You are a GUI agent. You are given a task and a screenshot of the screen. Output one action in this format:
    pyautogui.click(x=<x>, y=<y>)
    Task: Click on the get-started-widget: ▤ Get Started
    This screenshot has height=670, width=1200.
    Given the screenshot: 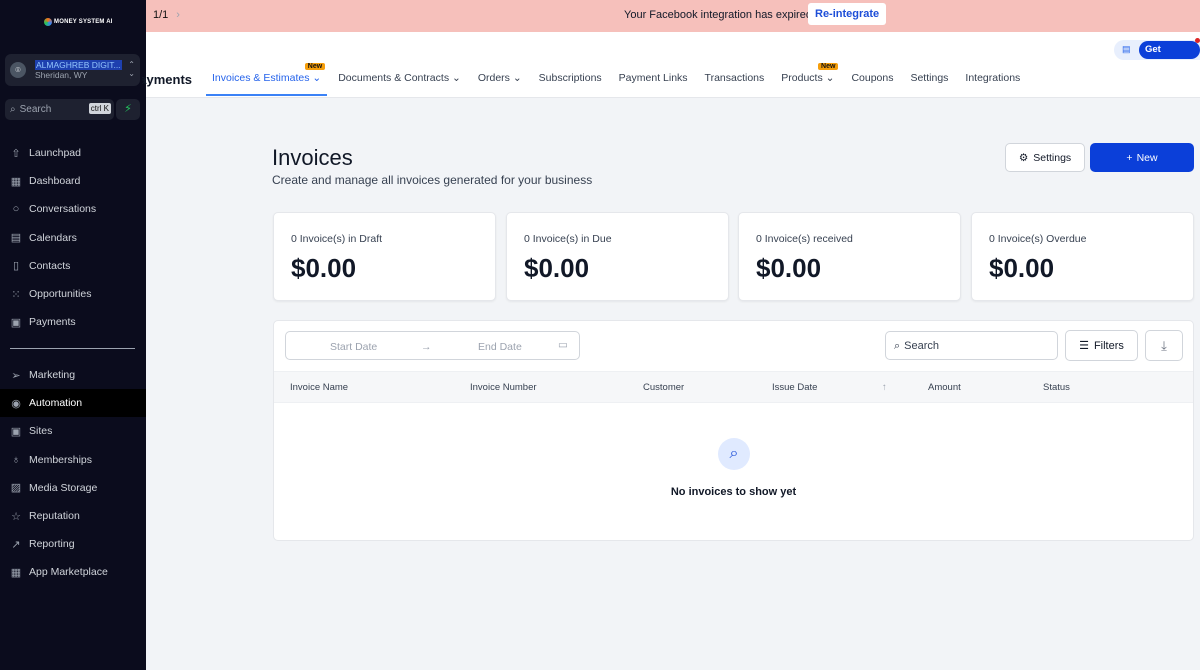 What is the action you would take?
    pyautogui.click(x=1157, y=55)
    